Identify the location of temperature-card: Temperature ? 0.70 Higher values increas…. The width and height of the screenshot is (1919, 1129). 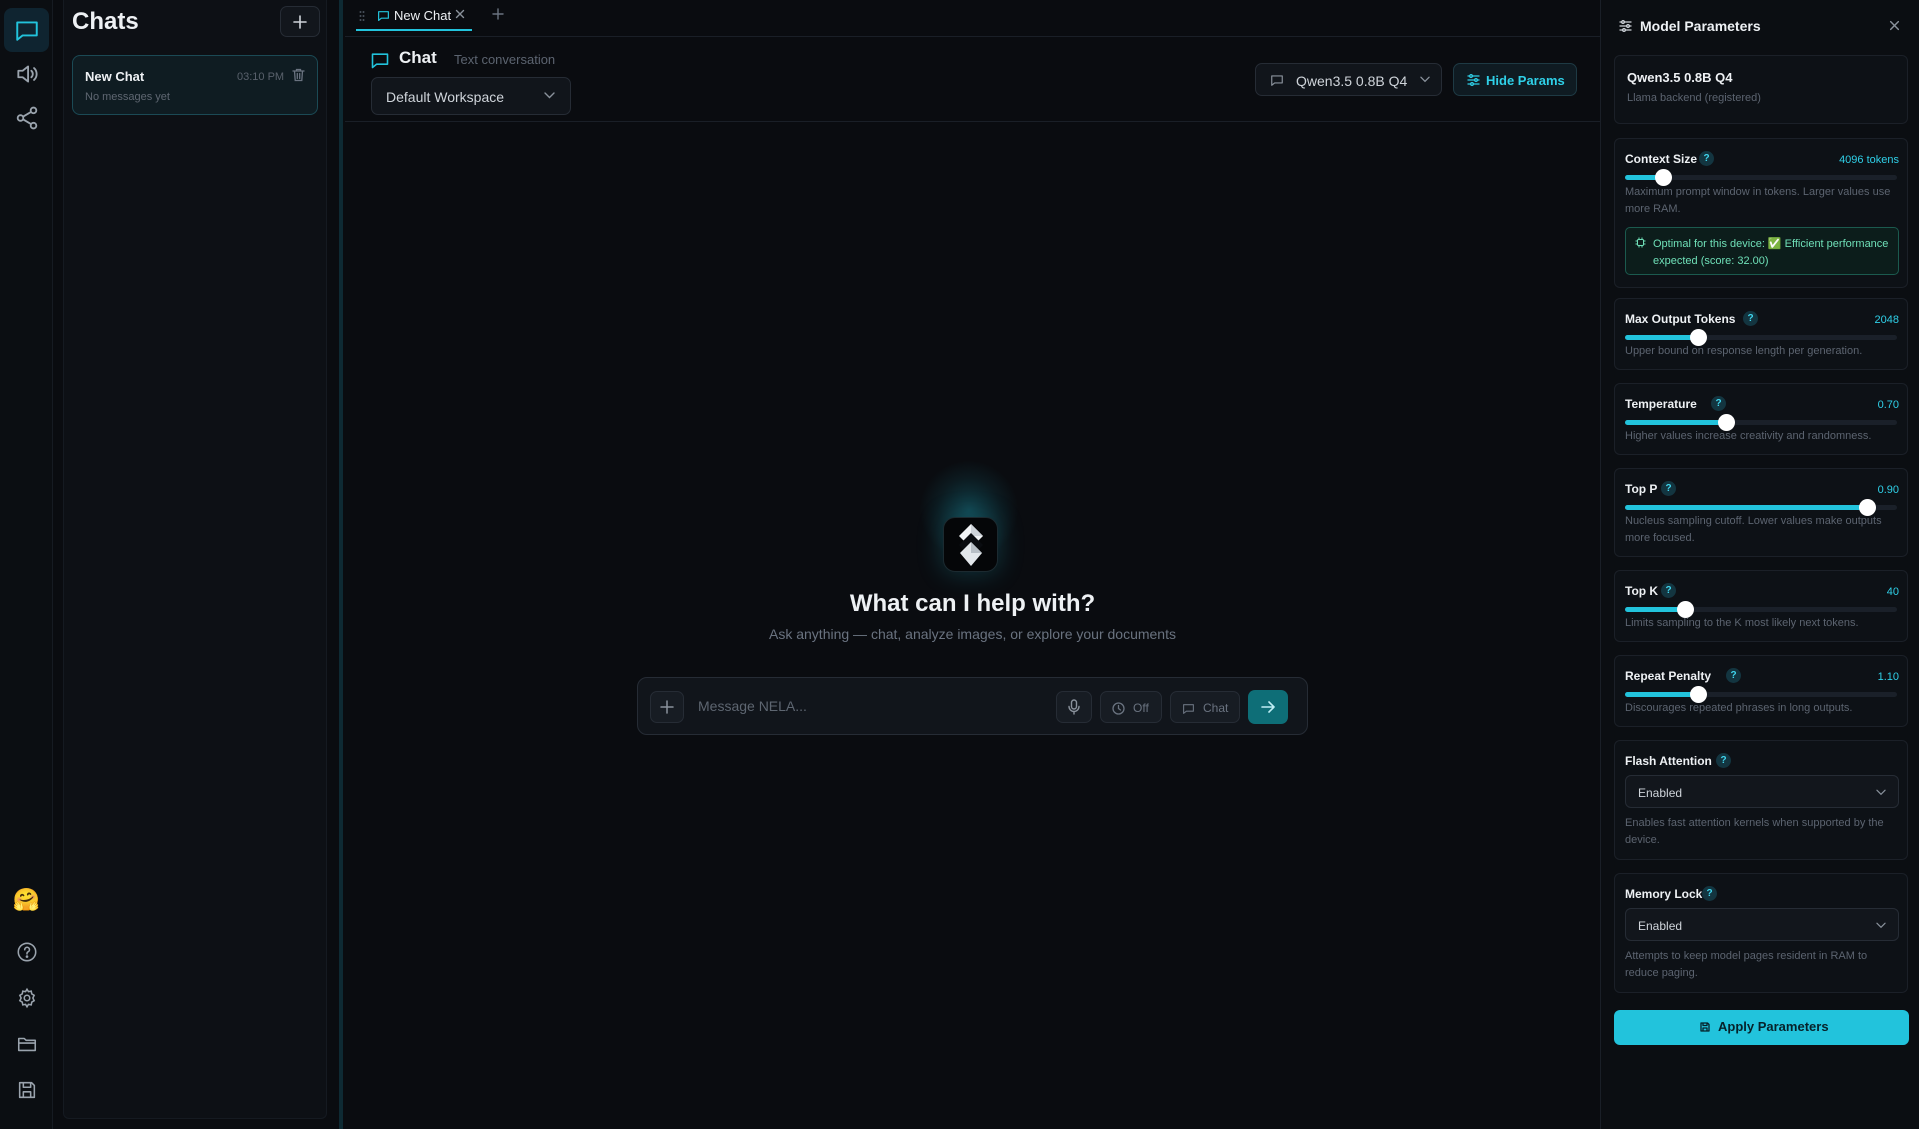
(1761, 419).